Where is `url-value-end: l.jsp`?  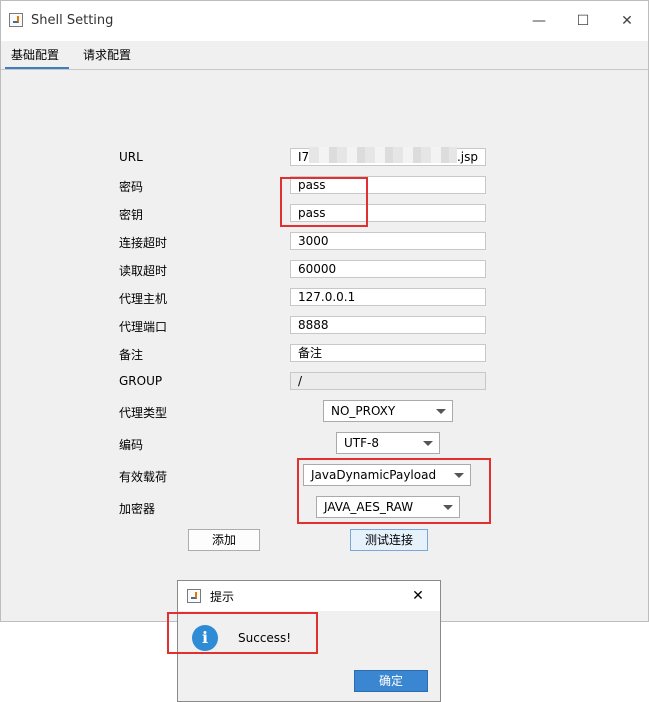
url-value-end: l.jsp is located at coordinates (465, 157).